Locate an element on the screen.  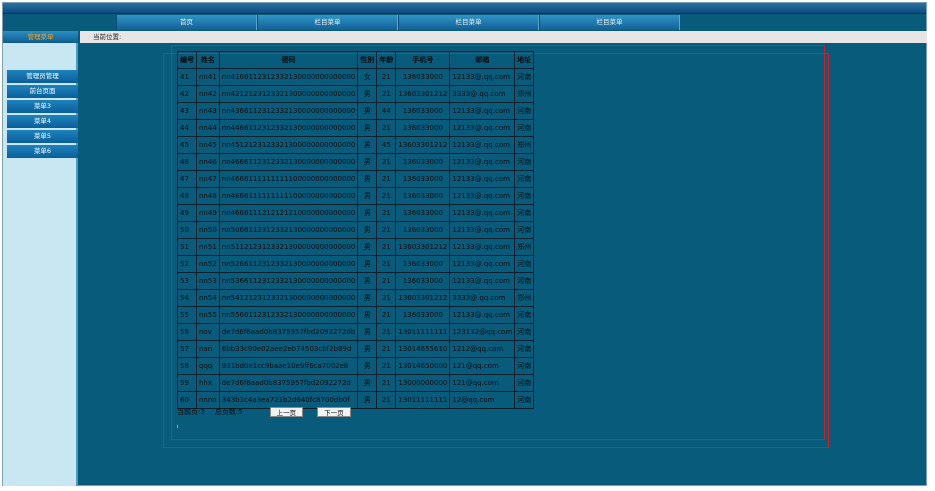
cell-name: hhx is located at coordinates (208, 383).